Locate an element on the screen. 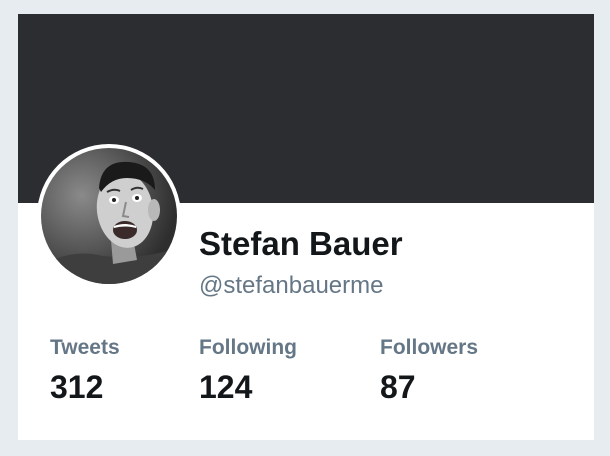  stat-following: Following 124 is located at coordinates (248, 371).